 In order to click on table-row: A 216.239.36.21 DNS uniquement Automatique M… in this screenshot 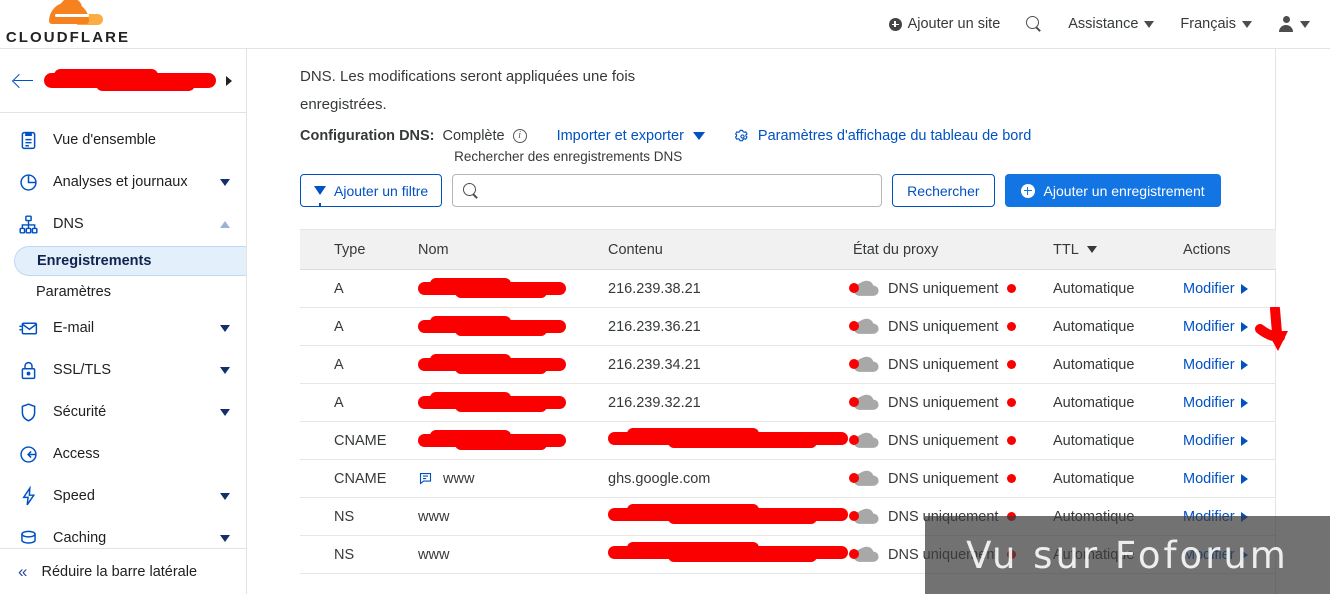, I will do `click(788, 327)`.